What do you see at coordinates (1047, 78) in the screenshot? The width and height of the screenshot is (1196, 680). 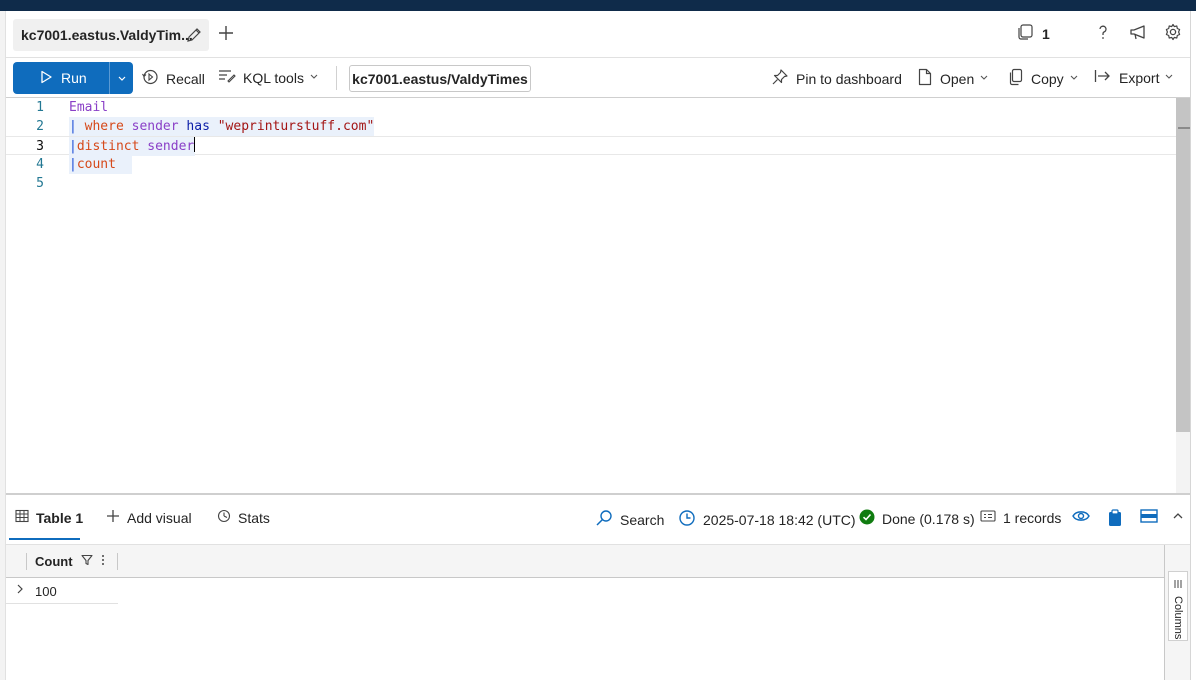 I see `copy-label: Copy` at bounding box center [1047, 78].